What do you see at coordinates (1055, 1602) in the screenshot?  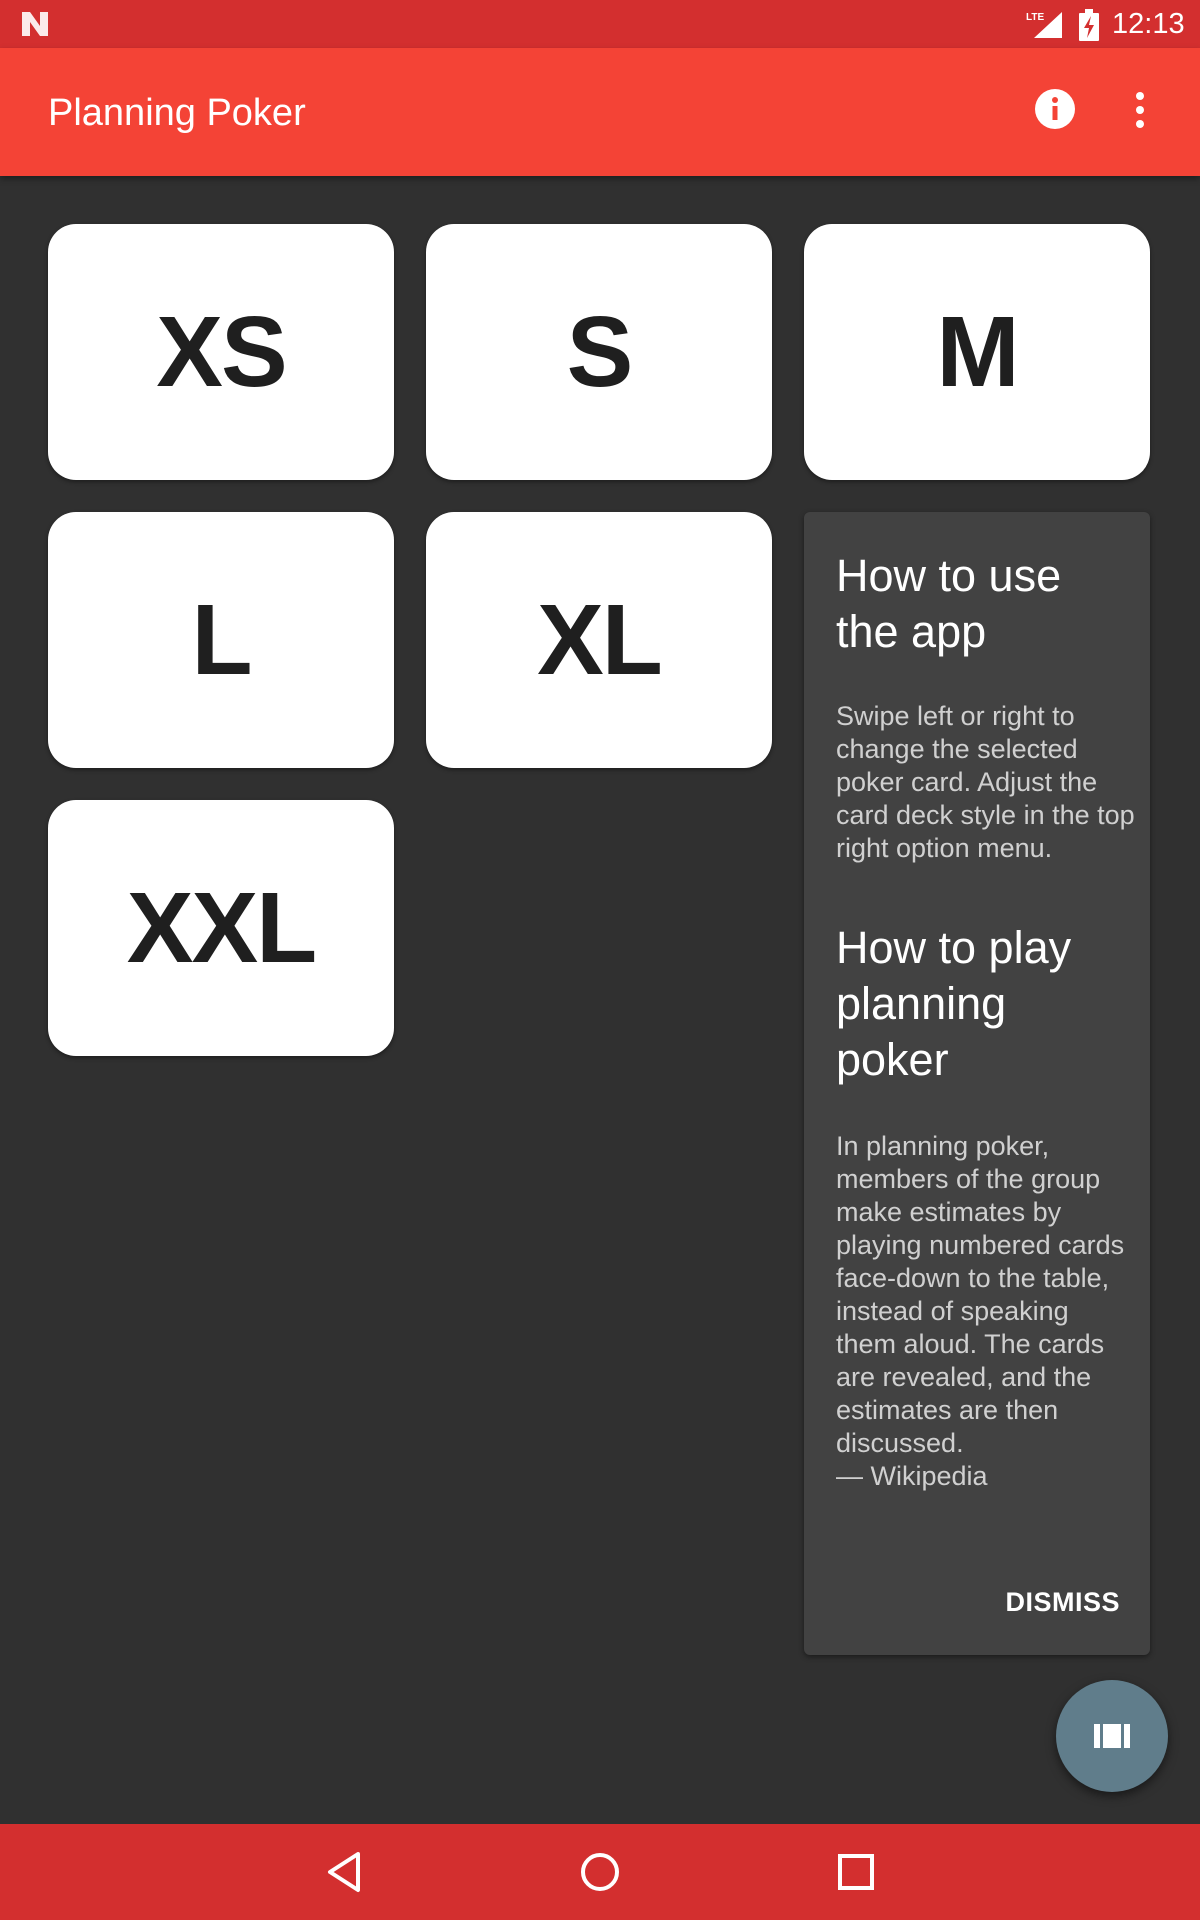 I see `dismiss-button: DISMISS` at bounding box center [1055, 1602].